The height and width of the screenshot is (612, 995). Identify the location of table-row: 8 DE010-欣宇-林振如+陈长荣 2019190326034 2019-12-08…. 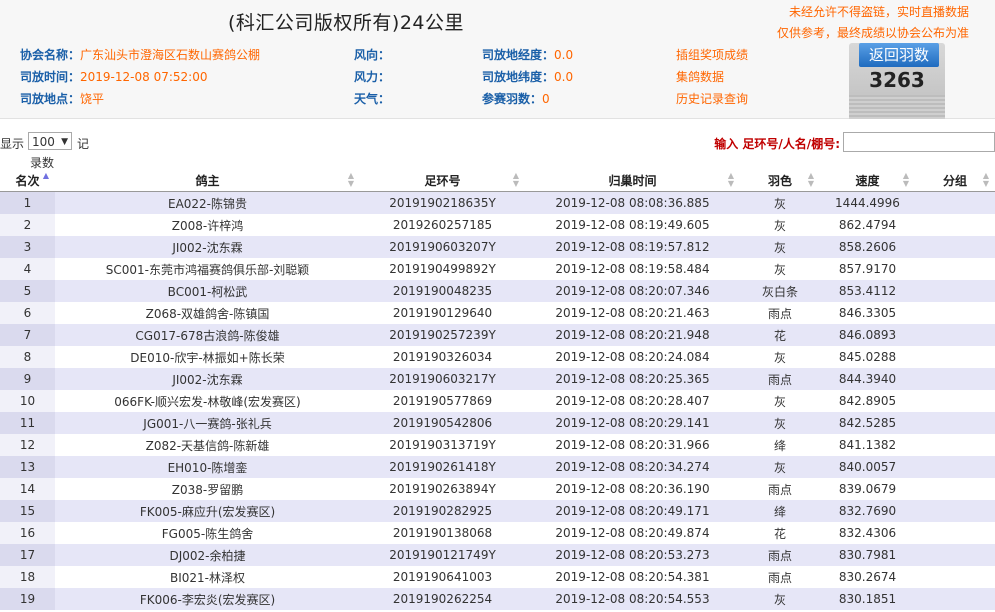
(497, 357).